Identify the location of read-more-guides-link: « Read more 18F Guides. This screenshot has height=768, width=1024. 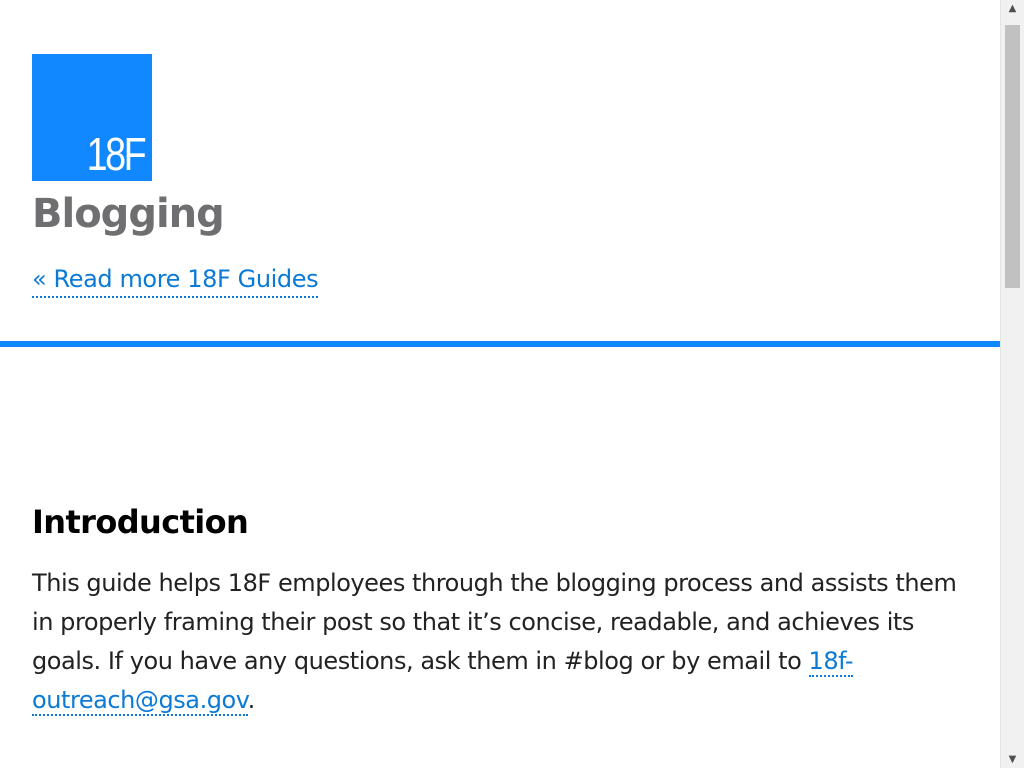
(175, 280).